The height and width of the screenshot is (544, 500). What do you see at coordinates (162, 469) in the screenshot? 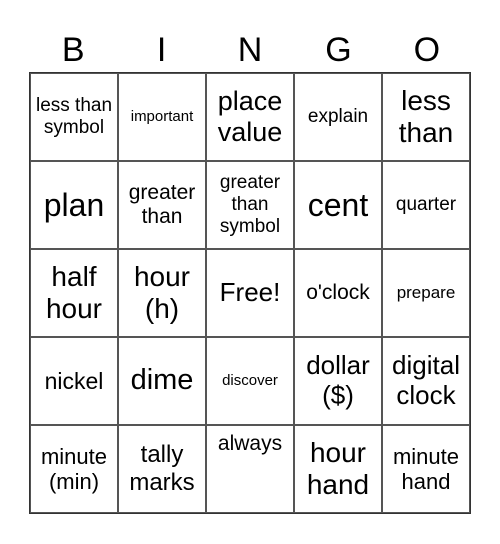
I see `bingo-cell: tally marks` at bounding box center [162, 469].